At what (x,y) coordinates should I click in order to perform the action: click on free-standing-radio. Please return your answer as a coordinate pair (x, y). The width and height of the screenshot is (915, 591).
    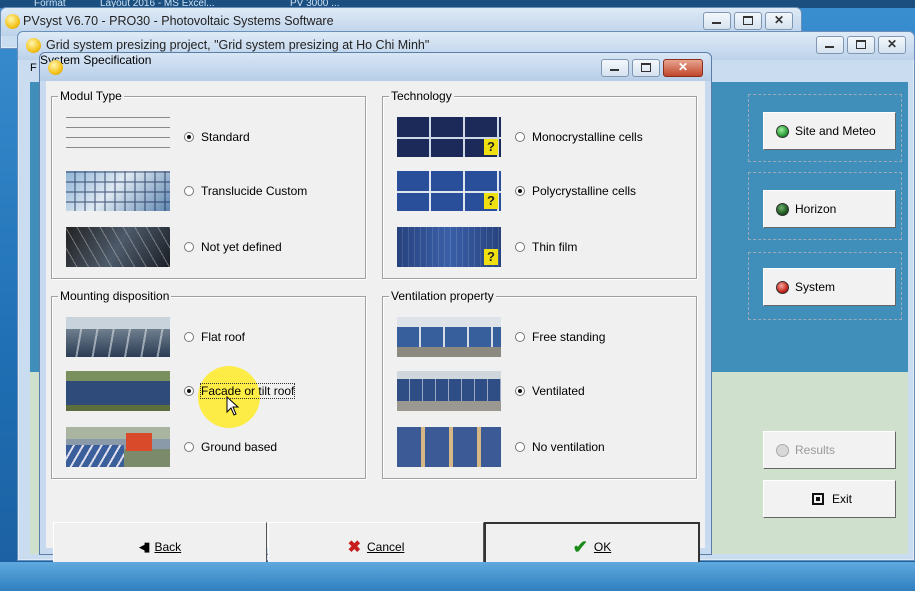
    Looking at the image, I should click on (520, 337).